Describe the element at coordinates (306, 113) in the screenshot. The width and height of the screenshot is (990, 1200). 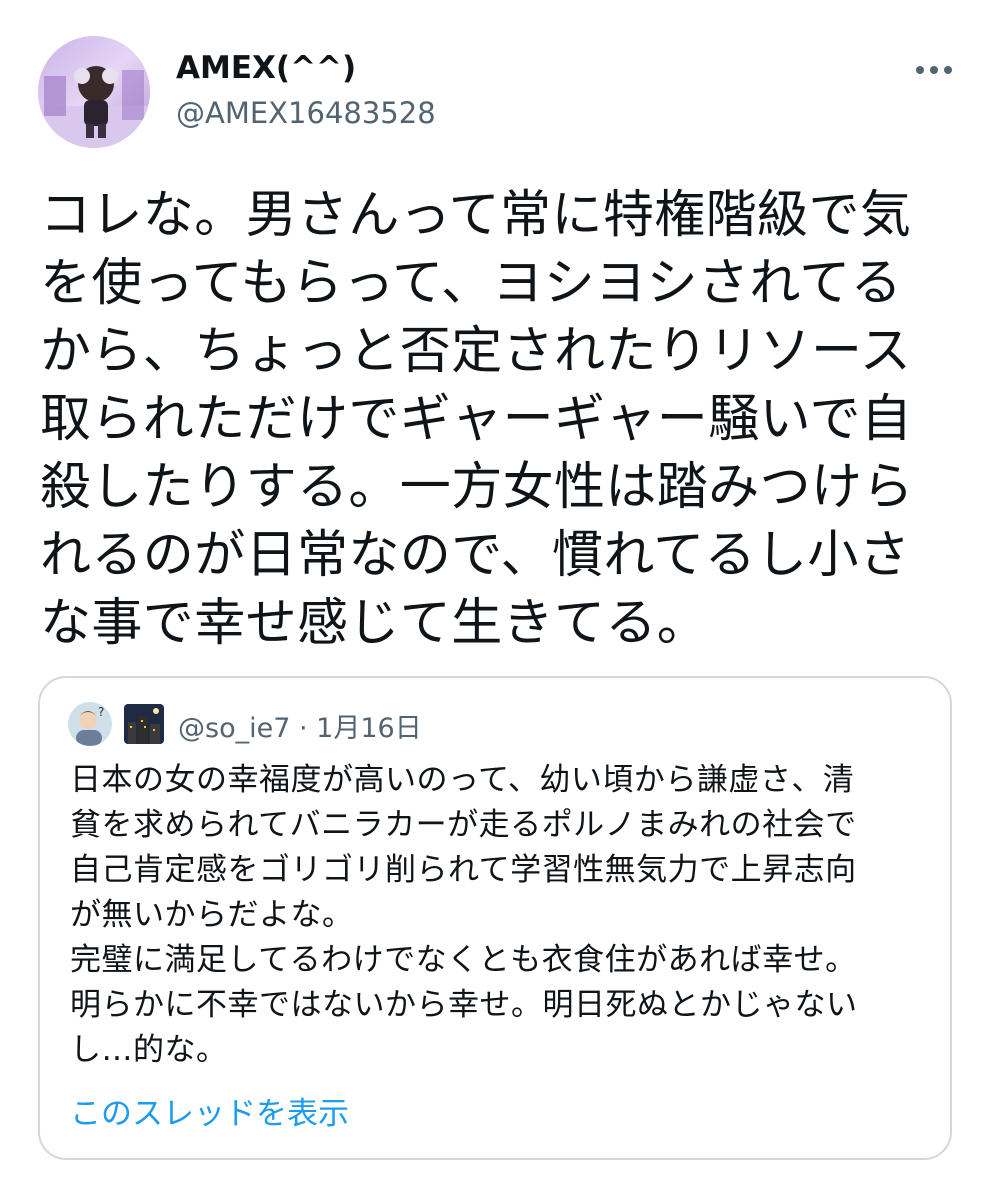
I see `author-handle: @AMEX16483528` at that location.